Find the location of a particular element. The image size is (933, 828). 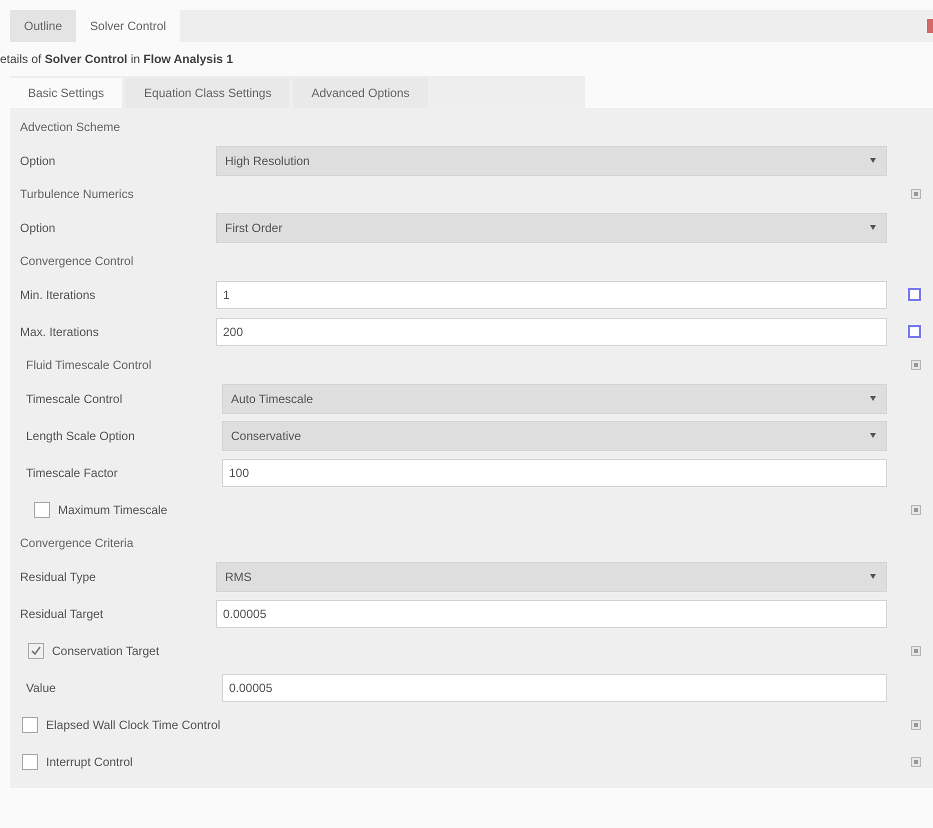

section-header: Advection Scheme is located at coordinates (69, 127).